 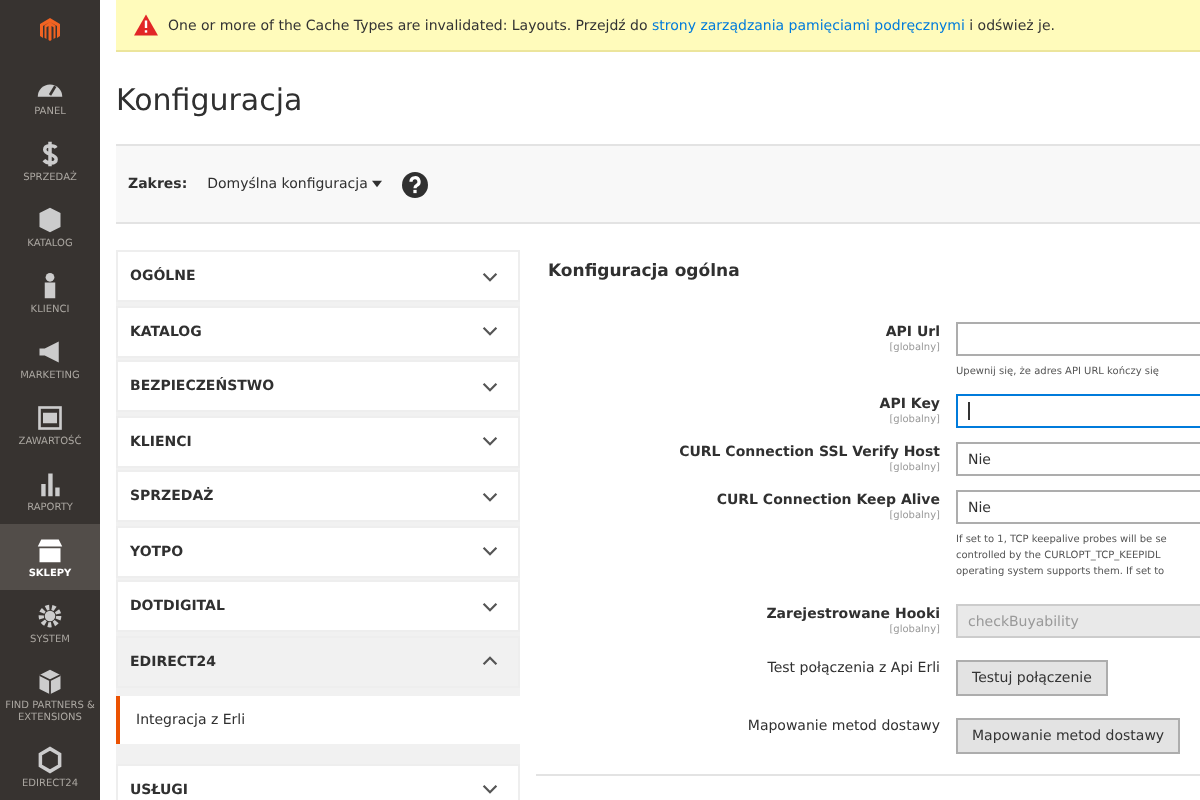 What do you see at coordinates (50, 682) in the screenshot?
I see `cube-icon` at bounding box center [50, 682].